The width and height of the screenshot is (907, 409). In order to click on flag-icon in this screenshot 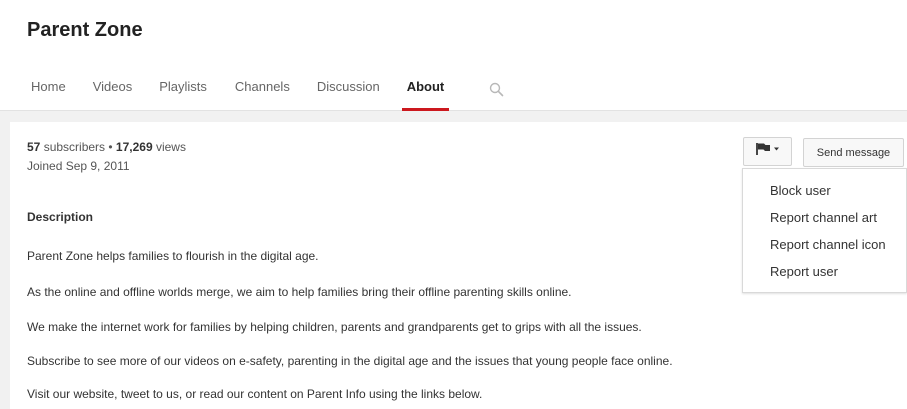, I will do `click(768, 151)`.